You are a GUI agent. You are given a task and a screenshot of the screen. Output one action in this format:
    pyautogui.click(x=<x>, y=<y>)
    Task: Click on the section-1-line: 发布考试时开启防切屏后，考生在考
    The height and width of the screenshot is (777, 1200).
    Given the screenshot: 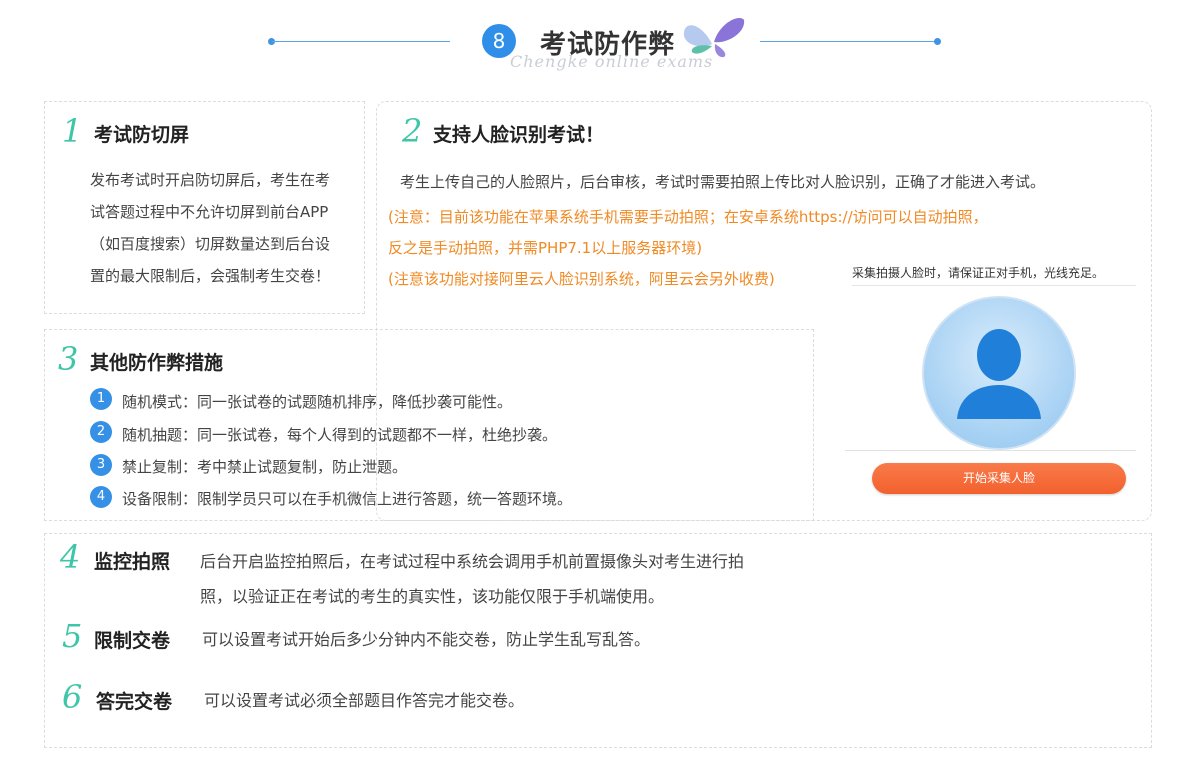 What is the action you would take?
    pyautogui.click(x=210, y=180)
    